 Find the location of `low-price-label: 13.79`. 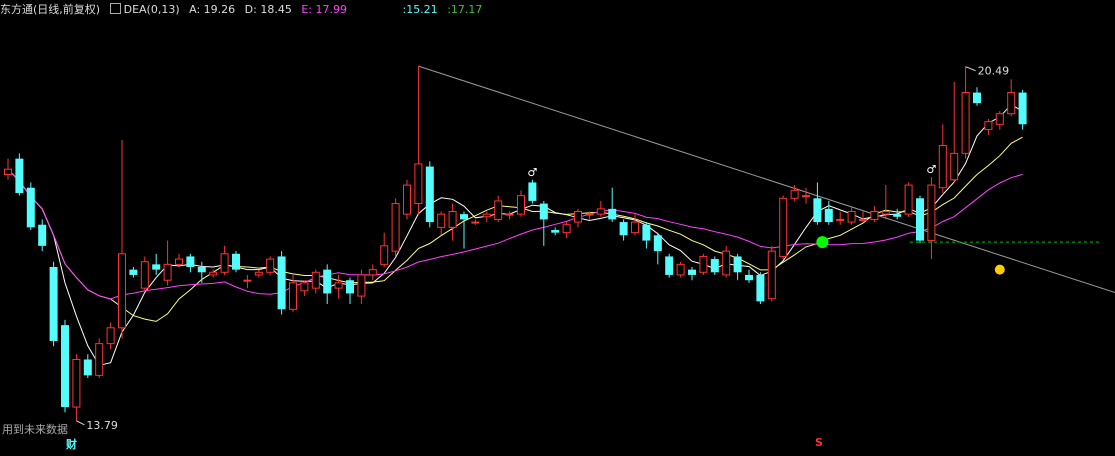

low-price-label: 13.79 is located at coordinates (102, 425).